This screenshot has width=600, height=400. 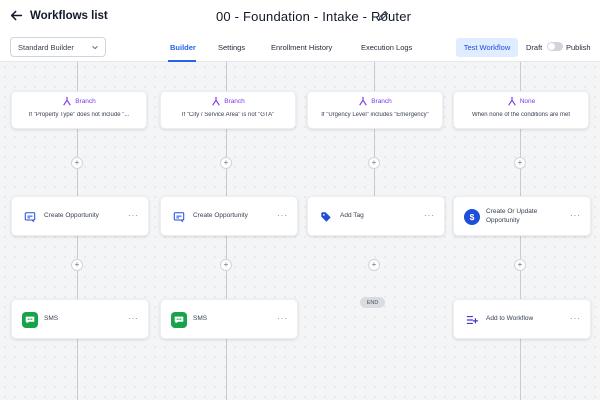 What do you see at coordinates (375, 115) in the screenshot?
I see `branch-condition: If "Urgency Level" includes "Emergency"` at bounding box center [375, 115].